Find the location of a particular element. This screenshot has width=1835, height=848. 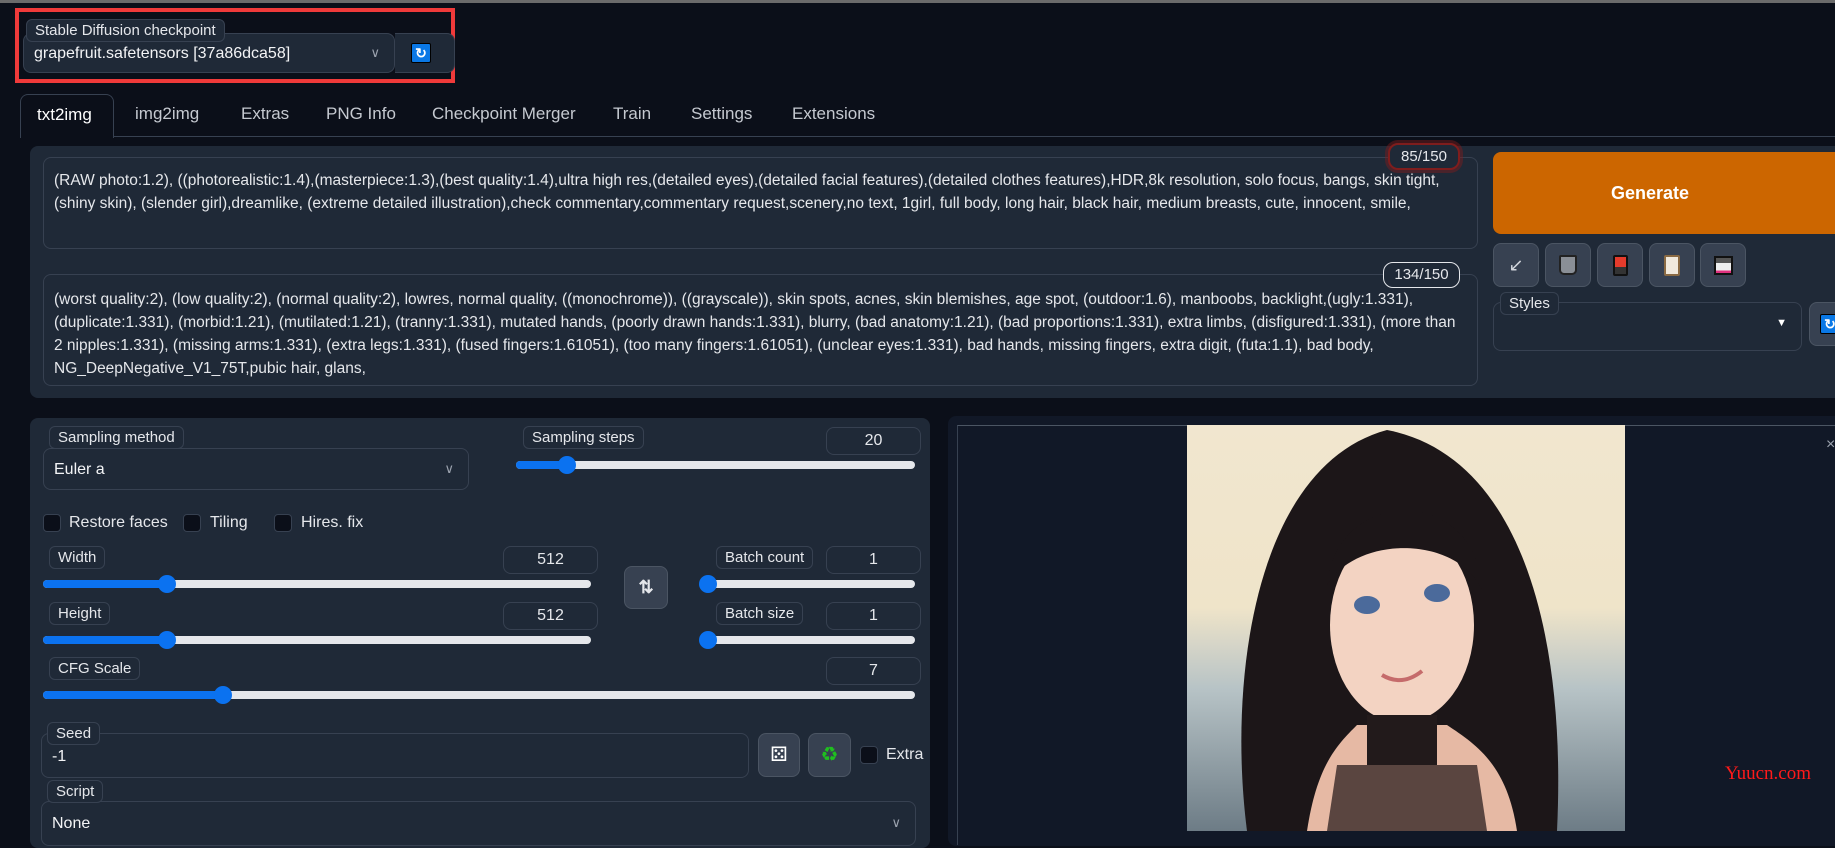

red-card-icon is located at coordinates (1620, 265).